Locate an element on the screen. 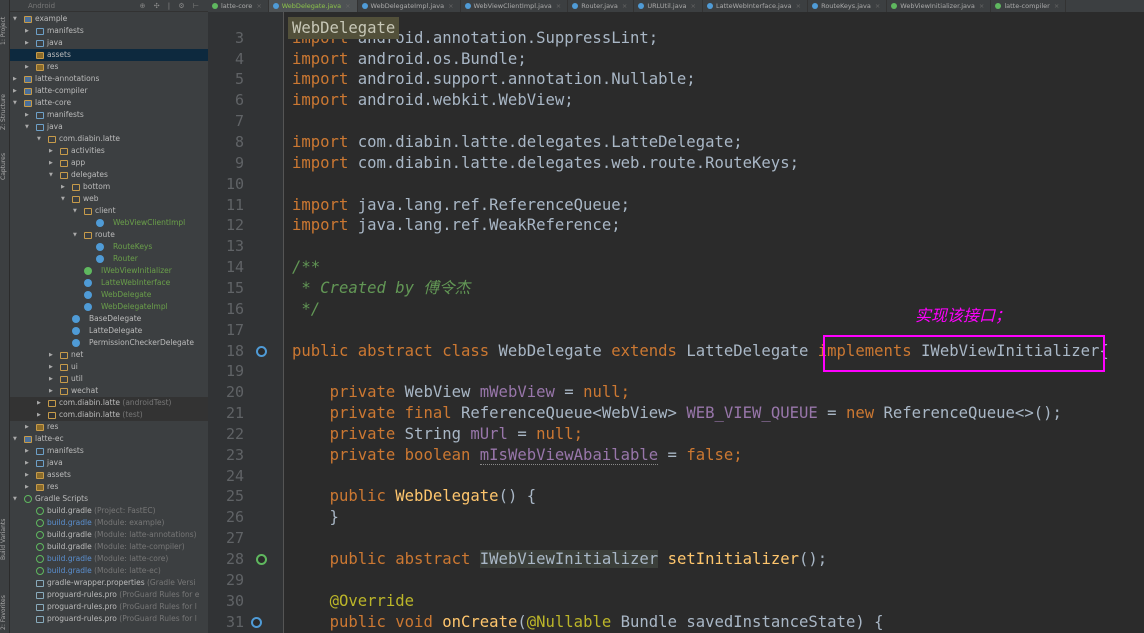 The image size is (1144, 633). tree-item: build.gradle (Module: latte-ec) is located at coordinates (109, 571).